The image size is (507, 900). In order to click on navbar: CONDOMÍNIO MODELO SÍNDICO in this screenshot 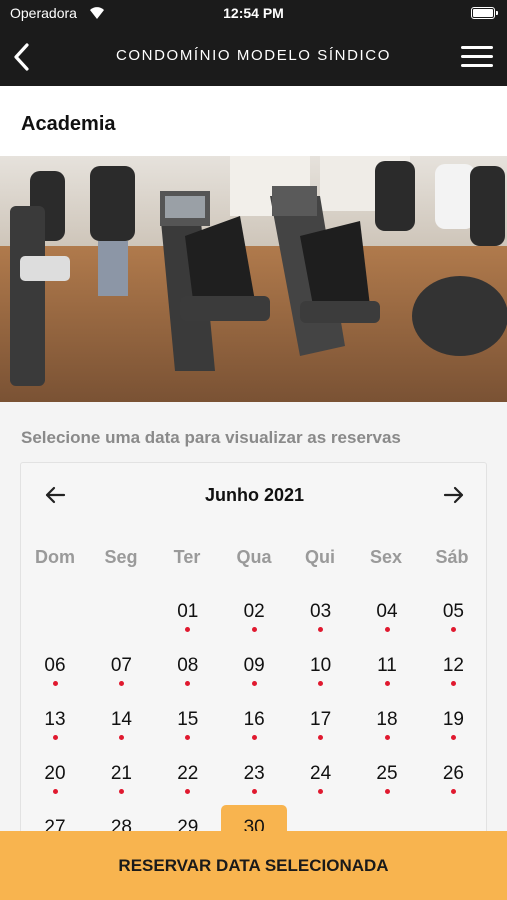, I will do `click(253, 57)`.